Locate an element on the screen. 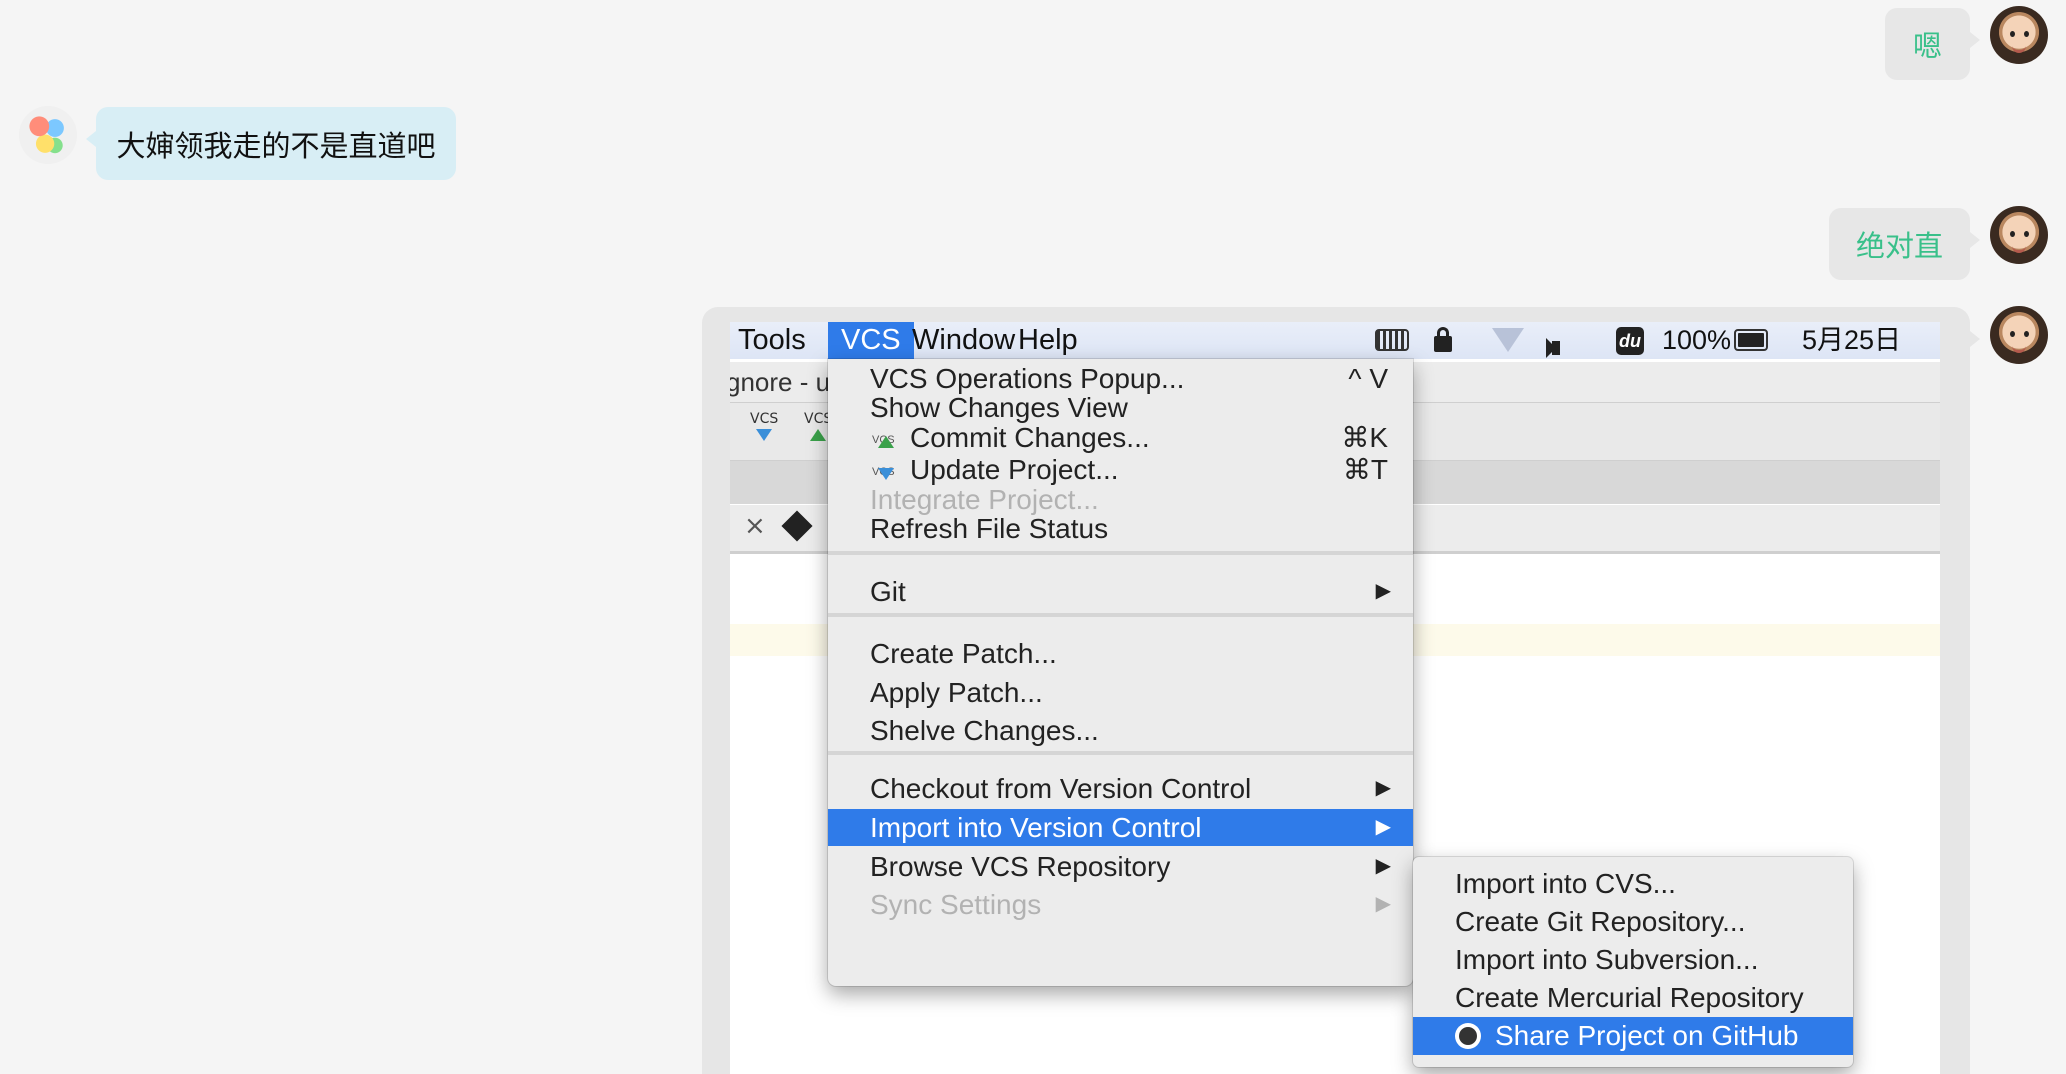 This screenshot has width=2066, height=1074. menu-item-sync-settings: Sync Settings ▶ is located at coordinates (1120, 904).